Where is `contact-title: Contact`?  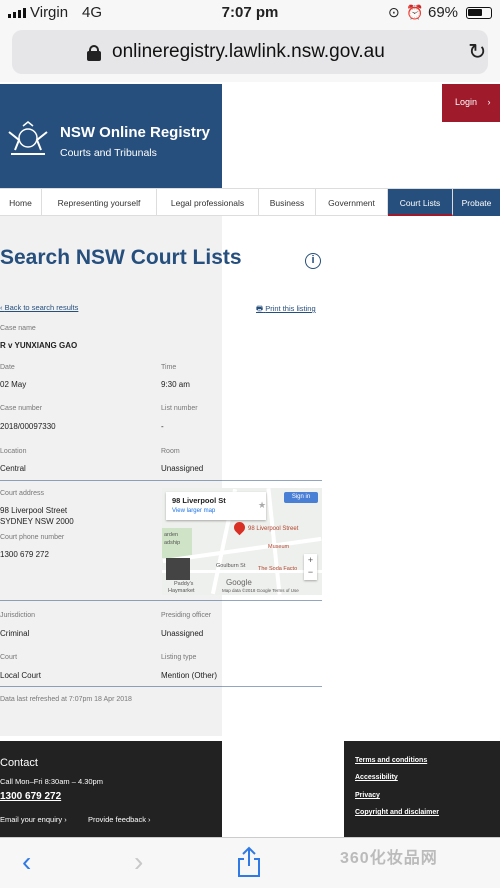
contact-title: Contact is located at coordinates (19, 763).